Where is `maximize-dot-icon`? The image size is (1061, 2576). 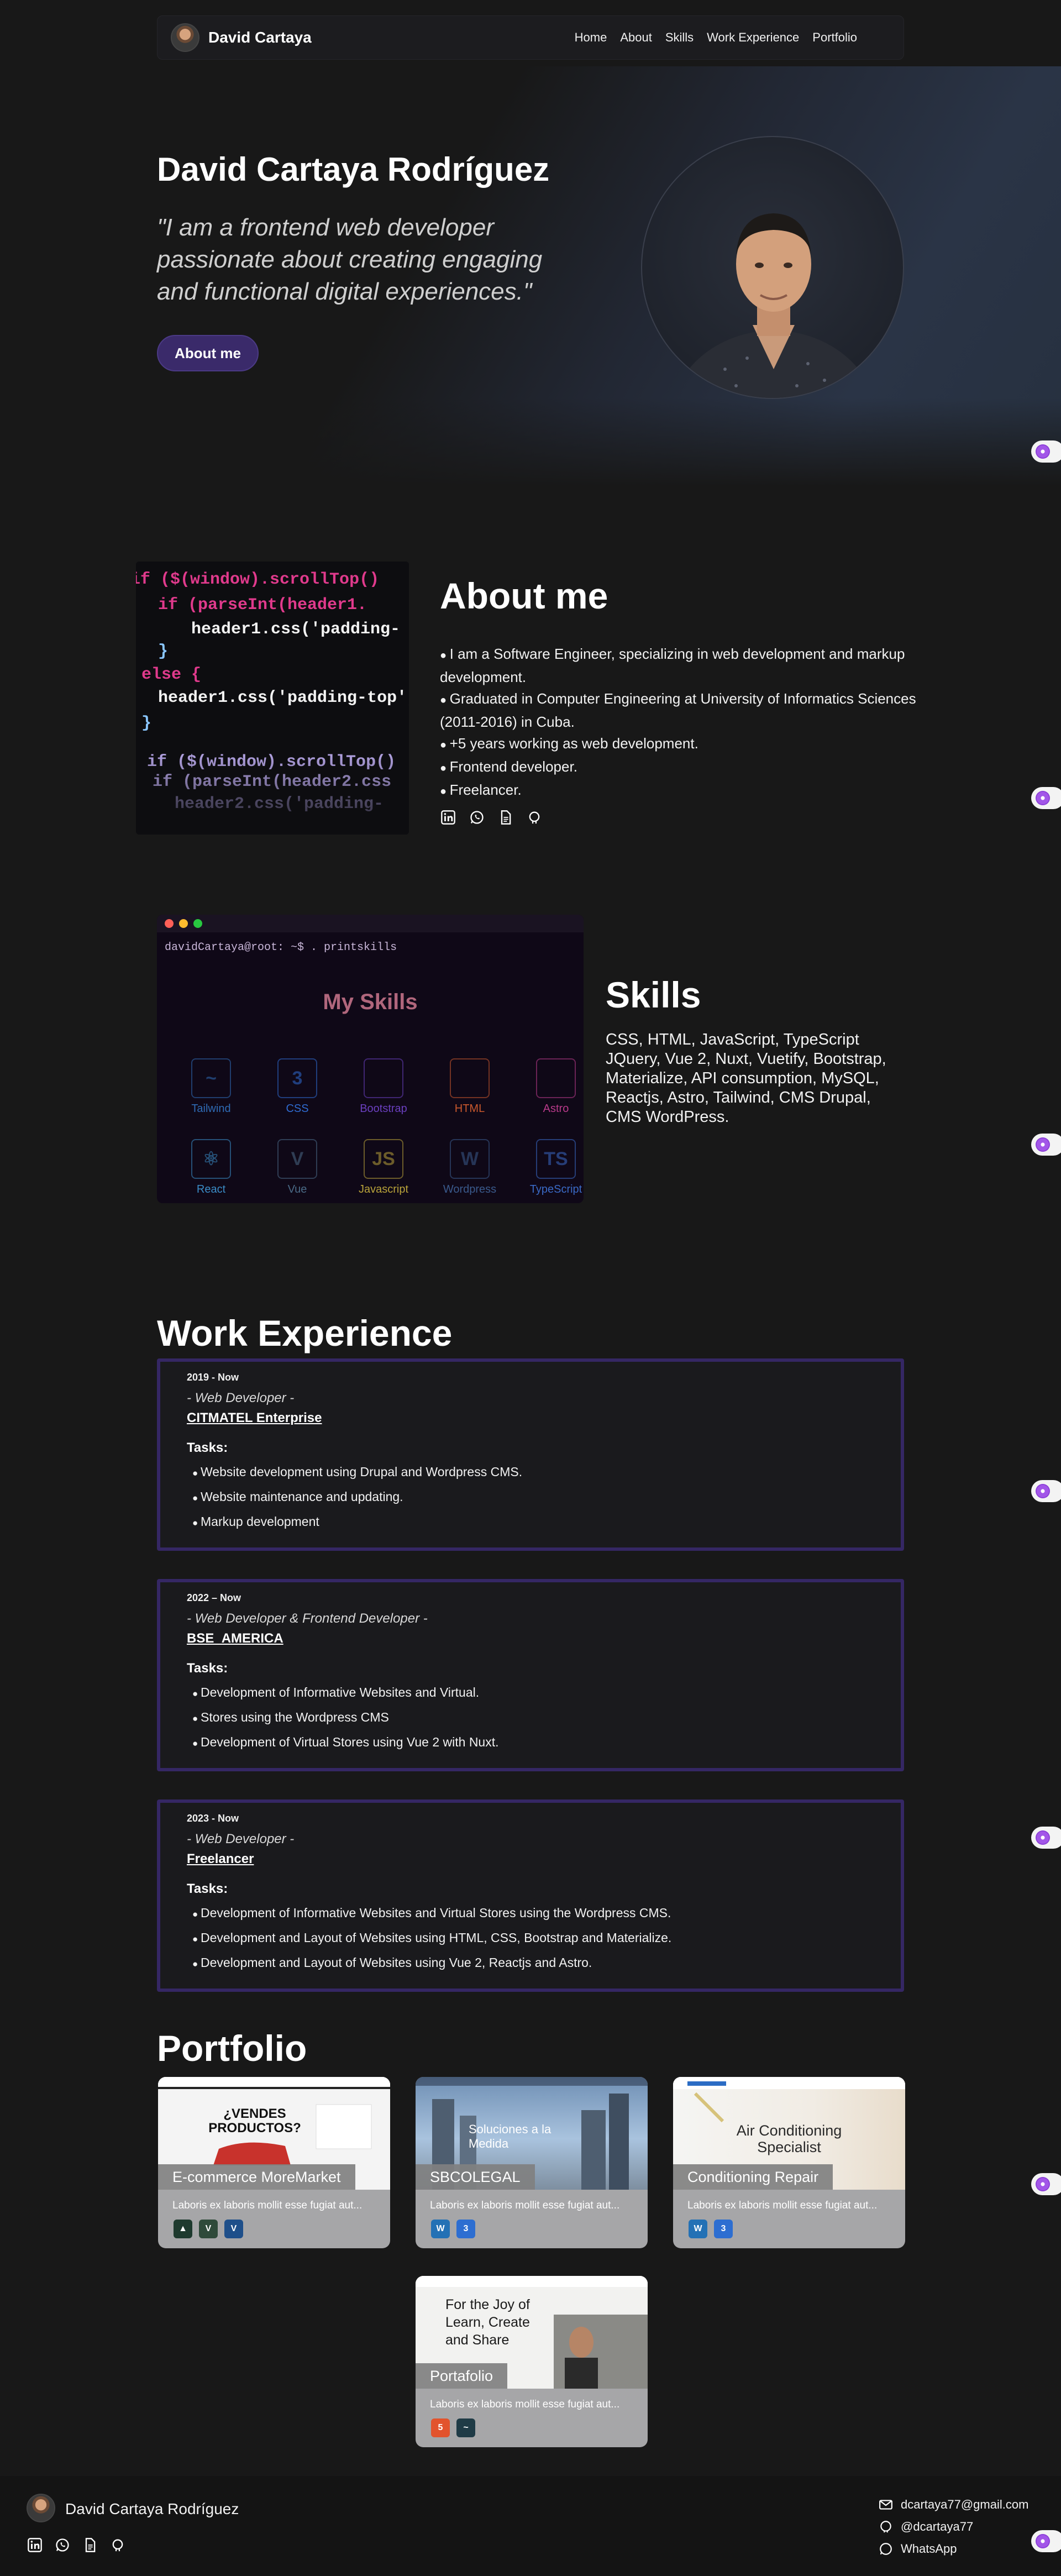
maximize-dot-icon is located at coordinates (197, 923).